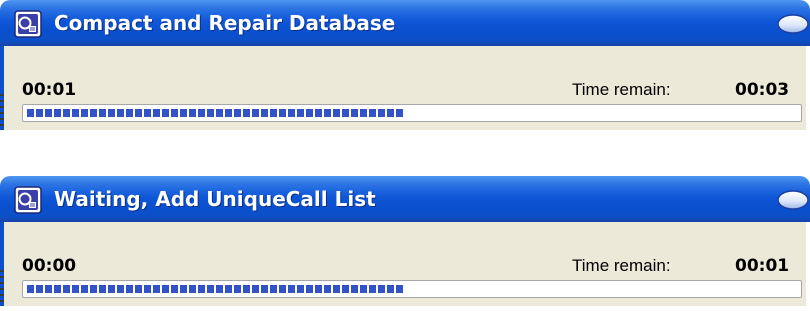  I want to click on time-remain-value: 00:01, so click(762, 266).